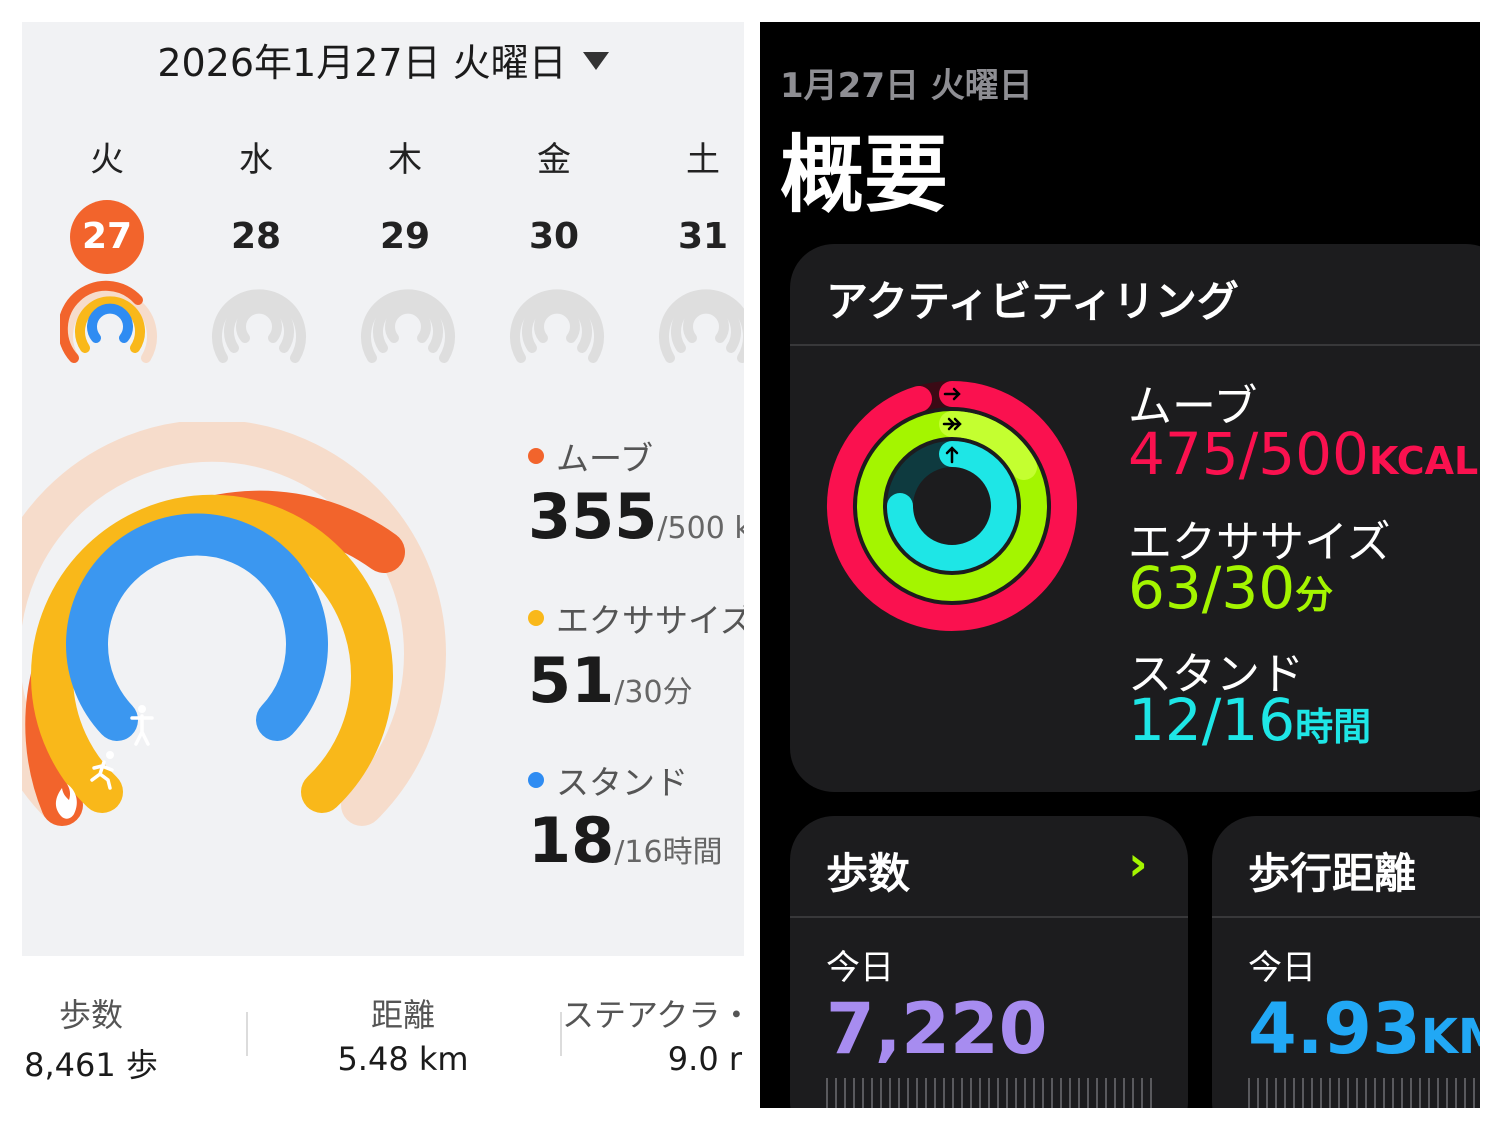  Describe the element at coordinates (91, 1038) in the screenshot. I see `steps-stat: 歩数 8,461 歩` at that location.